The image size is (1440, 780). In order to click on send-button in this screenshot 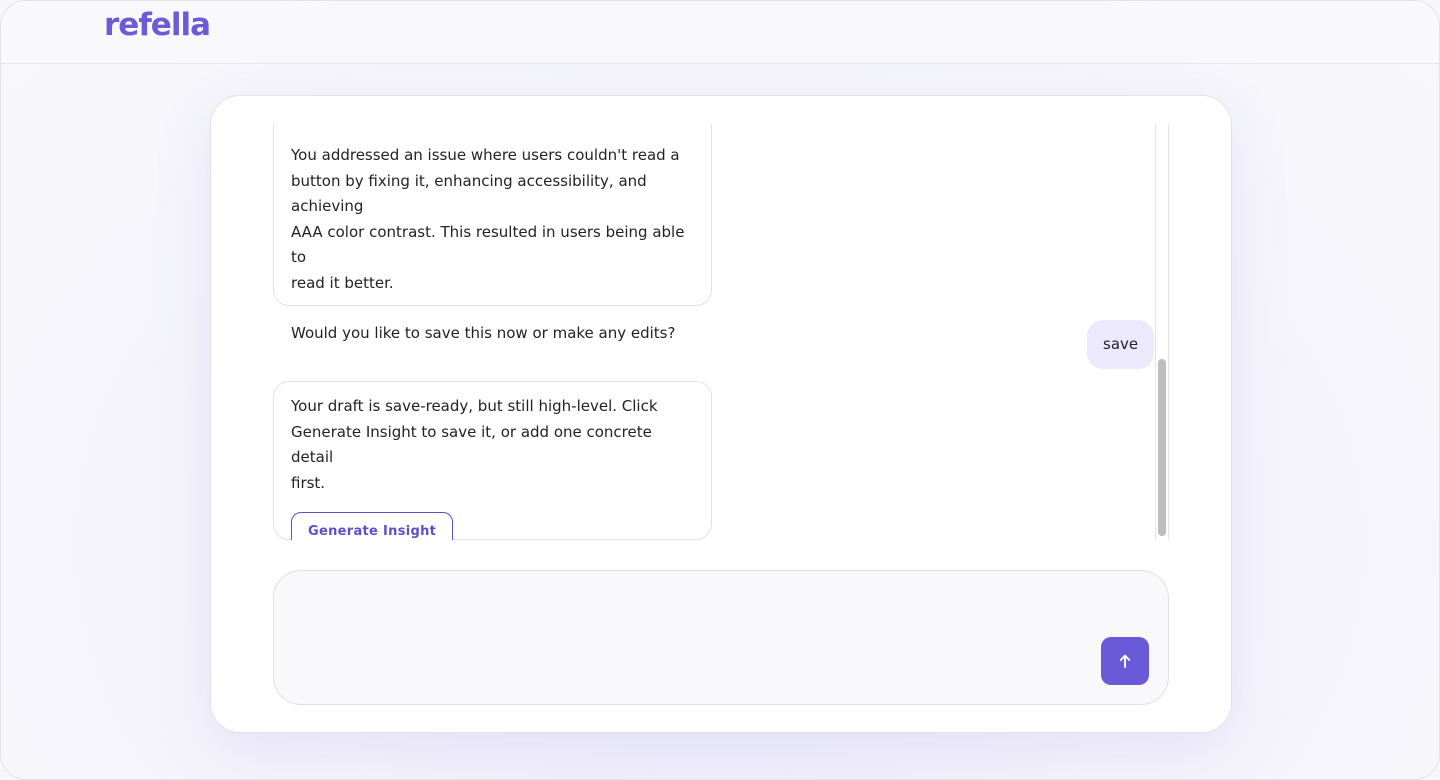, I will do `click(1125, 661)`.